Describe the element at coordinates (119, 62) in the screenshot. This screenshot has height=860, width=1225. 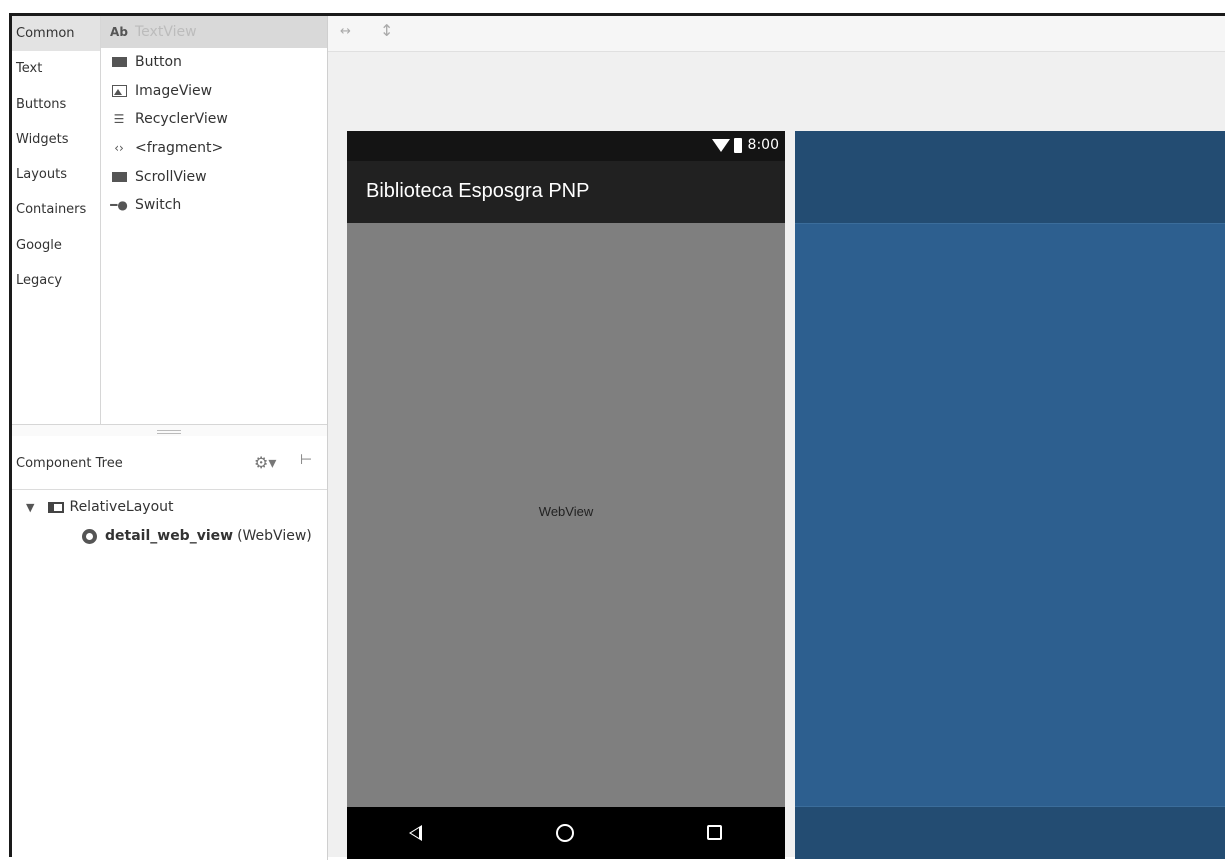
I see `button-icon` at that location.